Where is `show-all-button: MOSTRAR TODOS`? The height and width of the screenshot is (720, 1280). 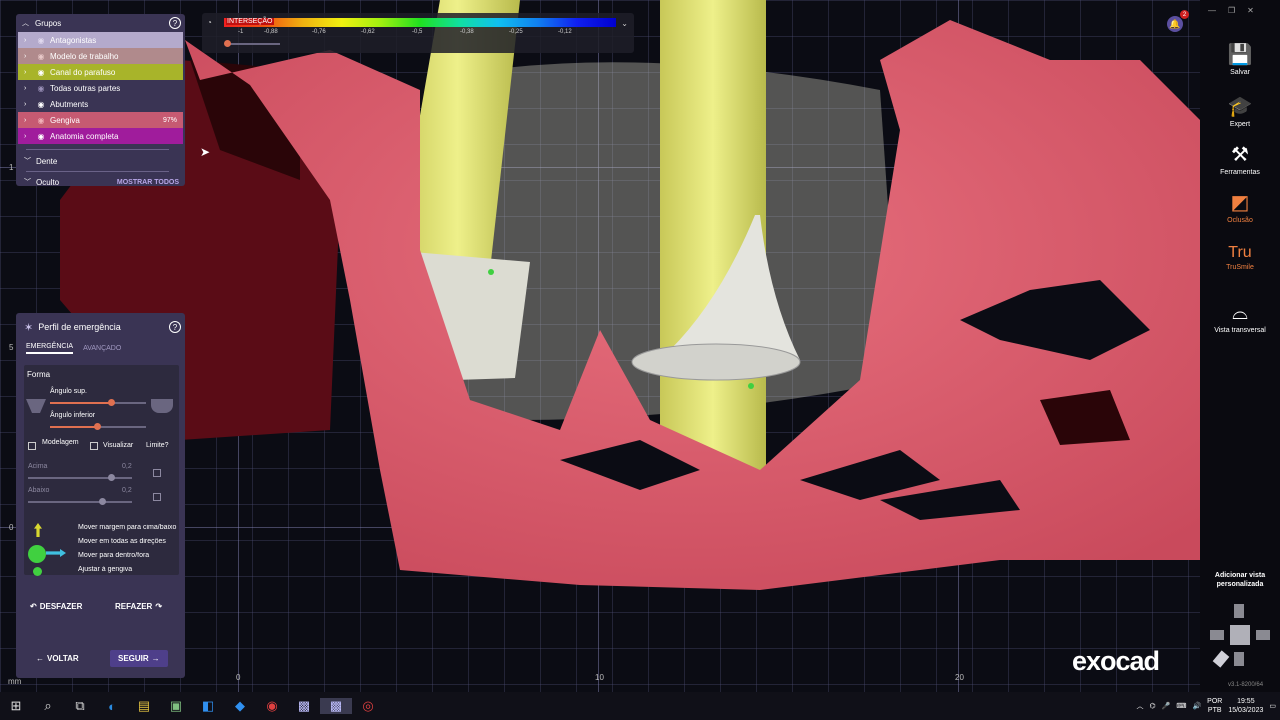 show-all-button: MOSTRAR TODOS is located at coordinates (148, 182).